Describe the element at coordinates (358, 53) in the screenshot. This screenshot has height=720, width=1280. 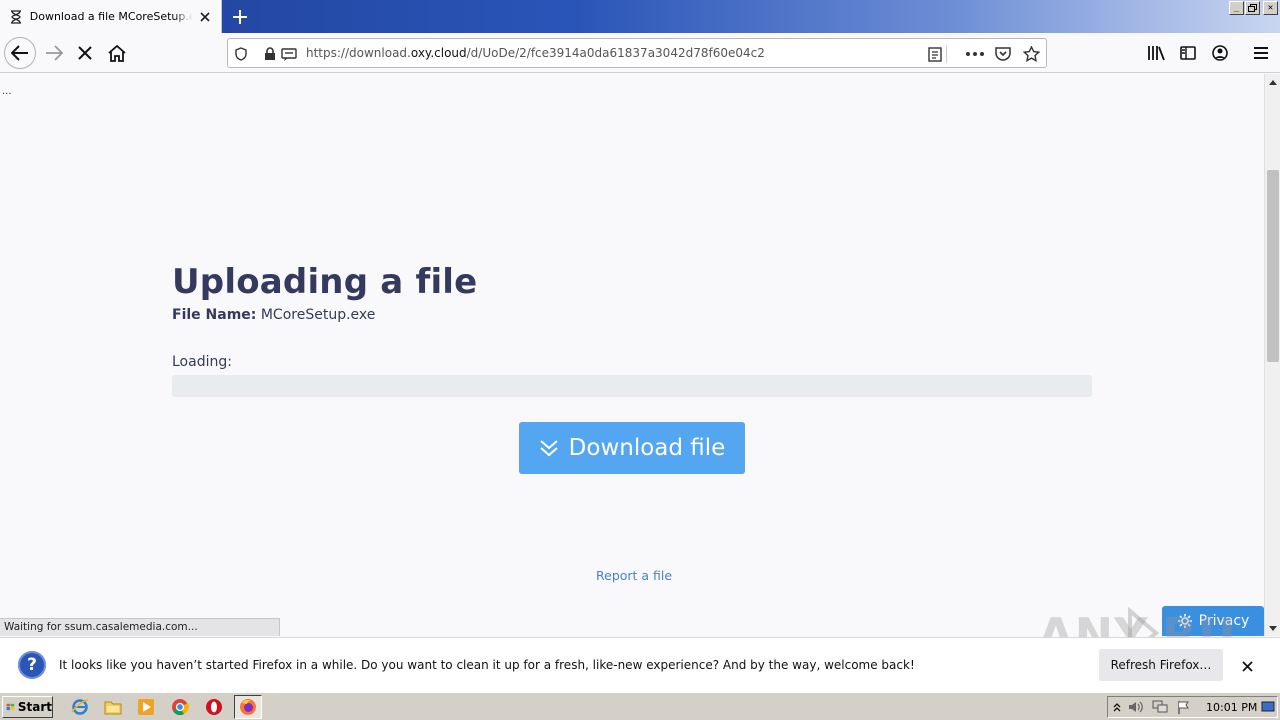
I see `url-prefix: https://download.` at that location.